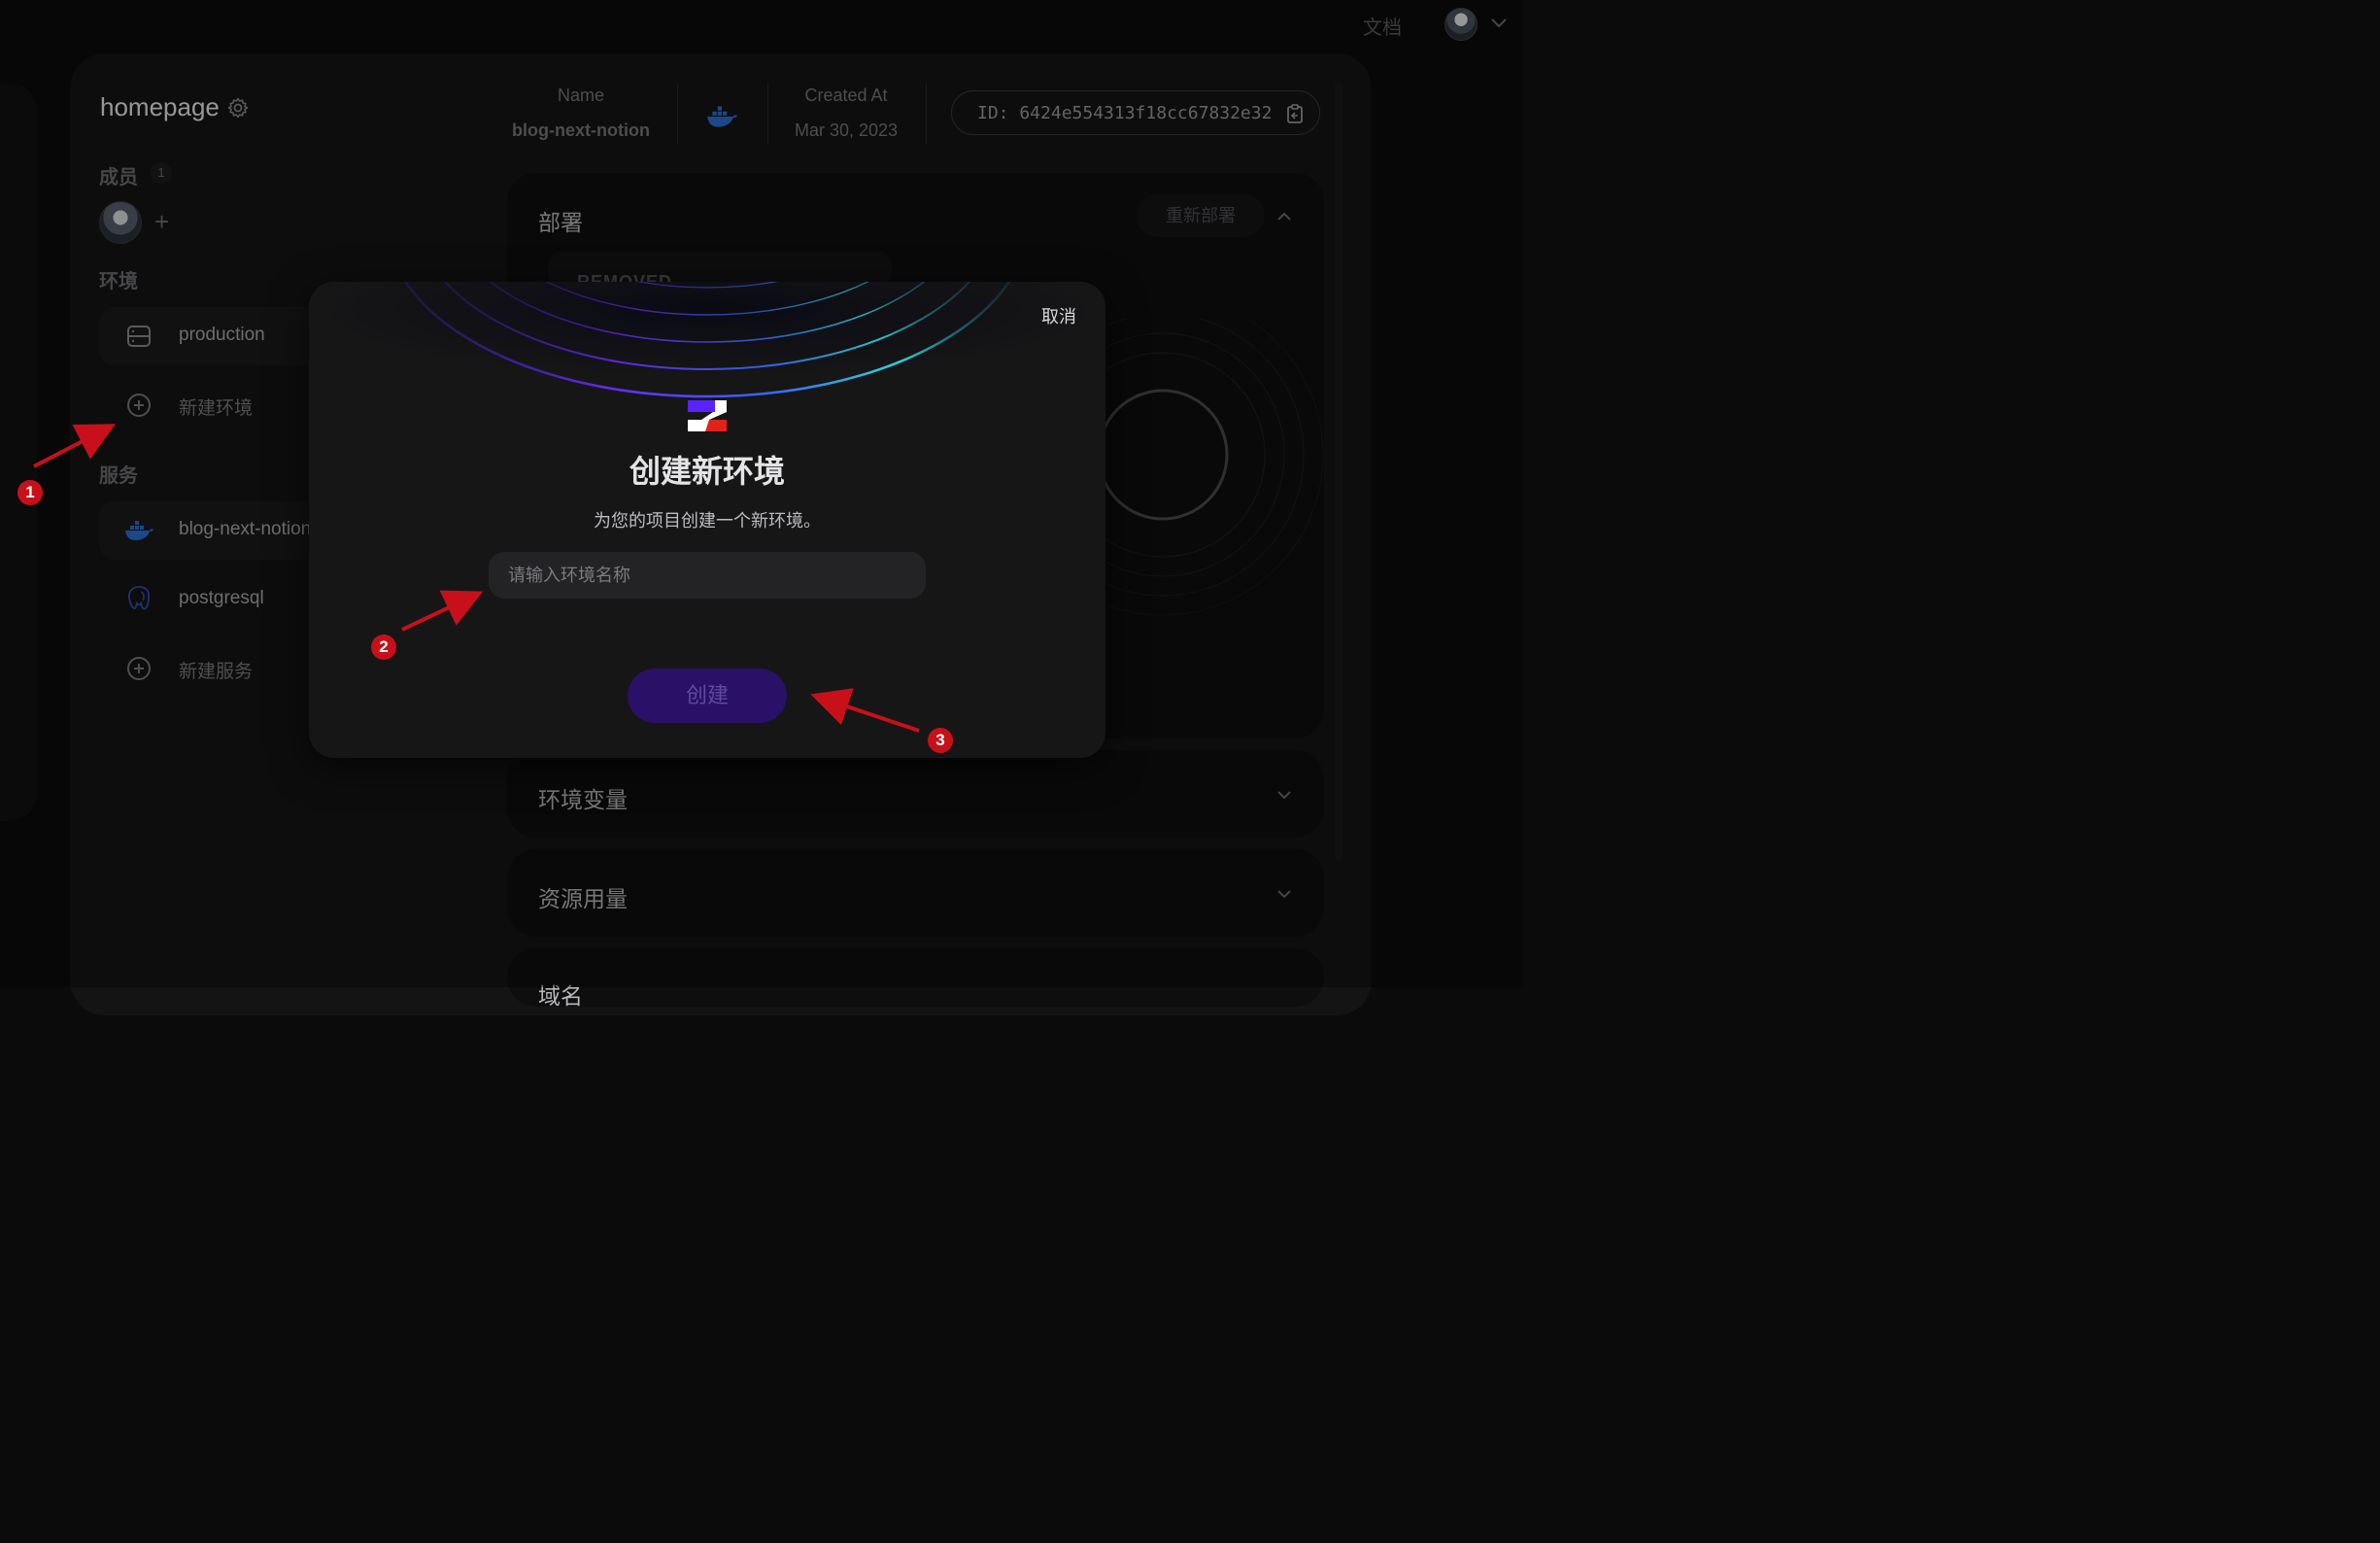 Image resolution: width=2380 pixels, height=1543 pixels. Describe the element at coordinates (1058, 315) in the screenshot. I see `cancel-button: 取消` at that location.